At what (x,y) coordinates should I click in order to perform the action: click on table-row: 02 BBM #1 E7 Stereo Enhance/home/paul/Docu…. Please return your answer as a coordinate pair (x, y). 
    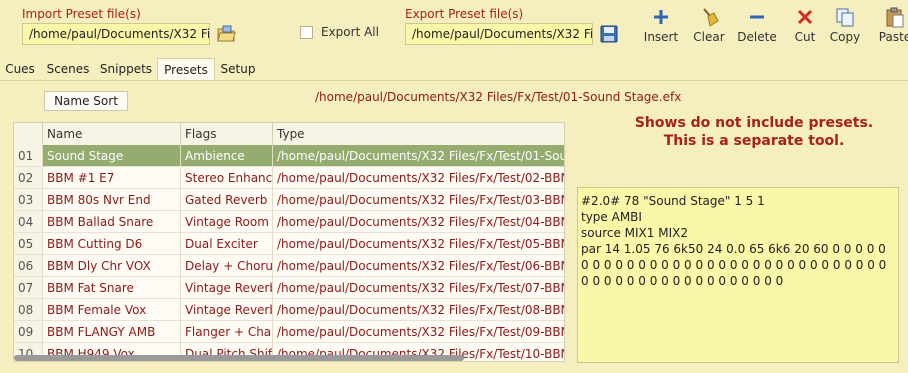
    Looking at the image, I should click on (289, 178).